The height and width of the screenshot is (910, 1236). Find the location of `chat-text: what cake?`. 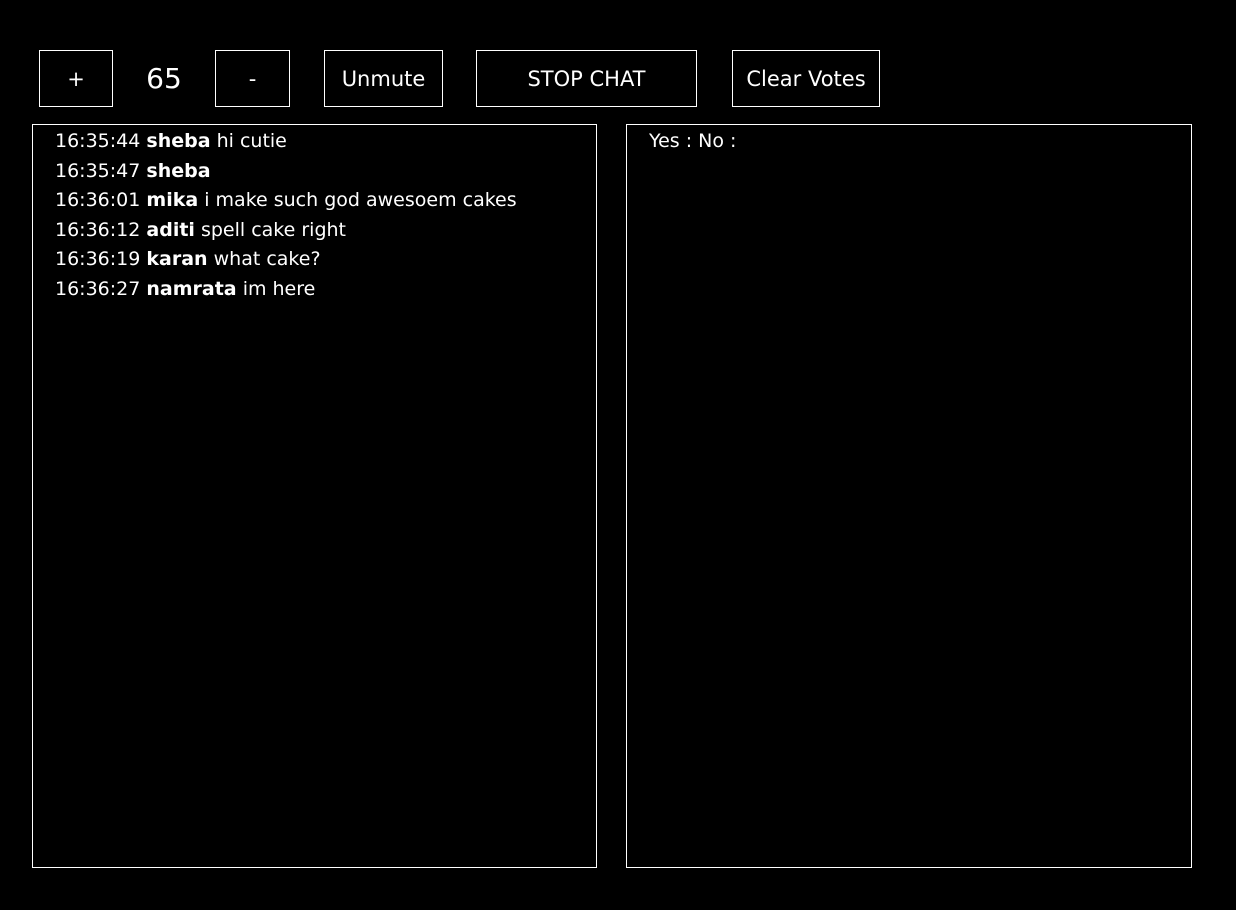

chat-text: what cake? is located at coordinates (267, 259).